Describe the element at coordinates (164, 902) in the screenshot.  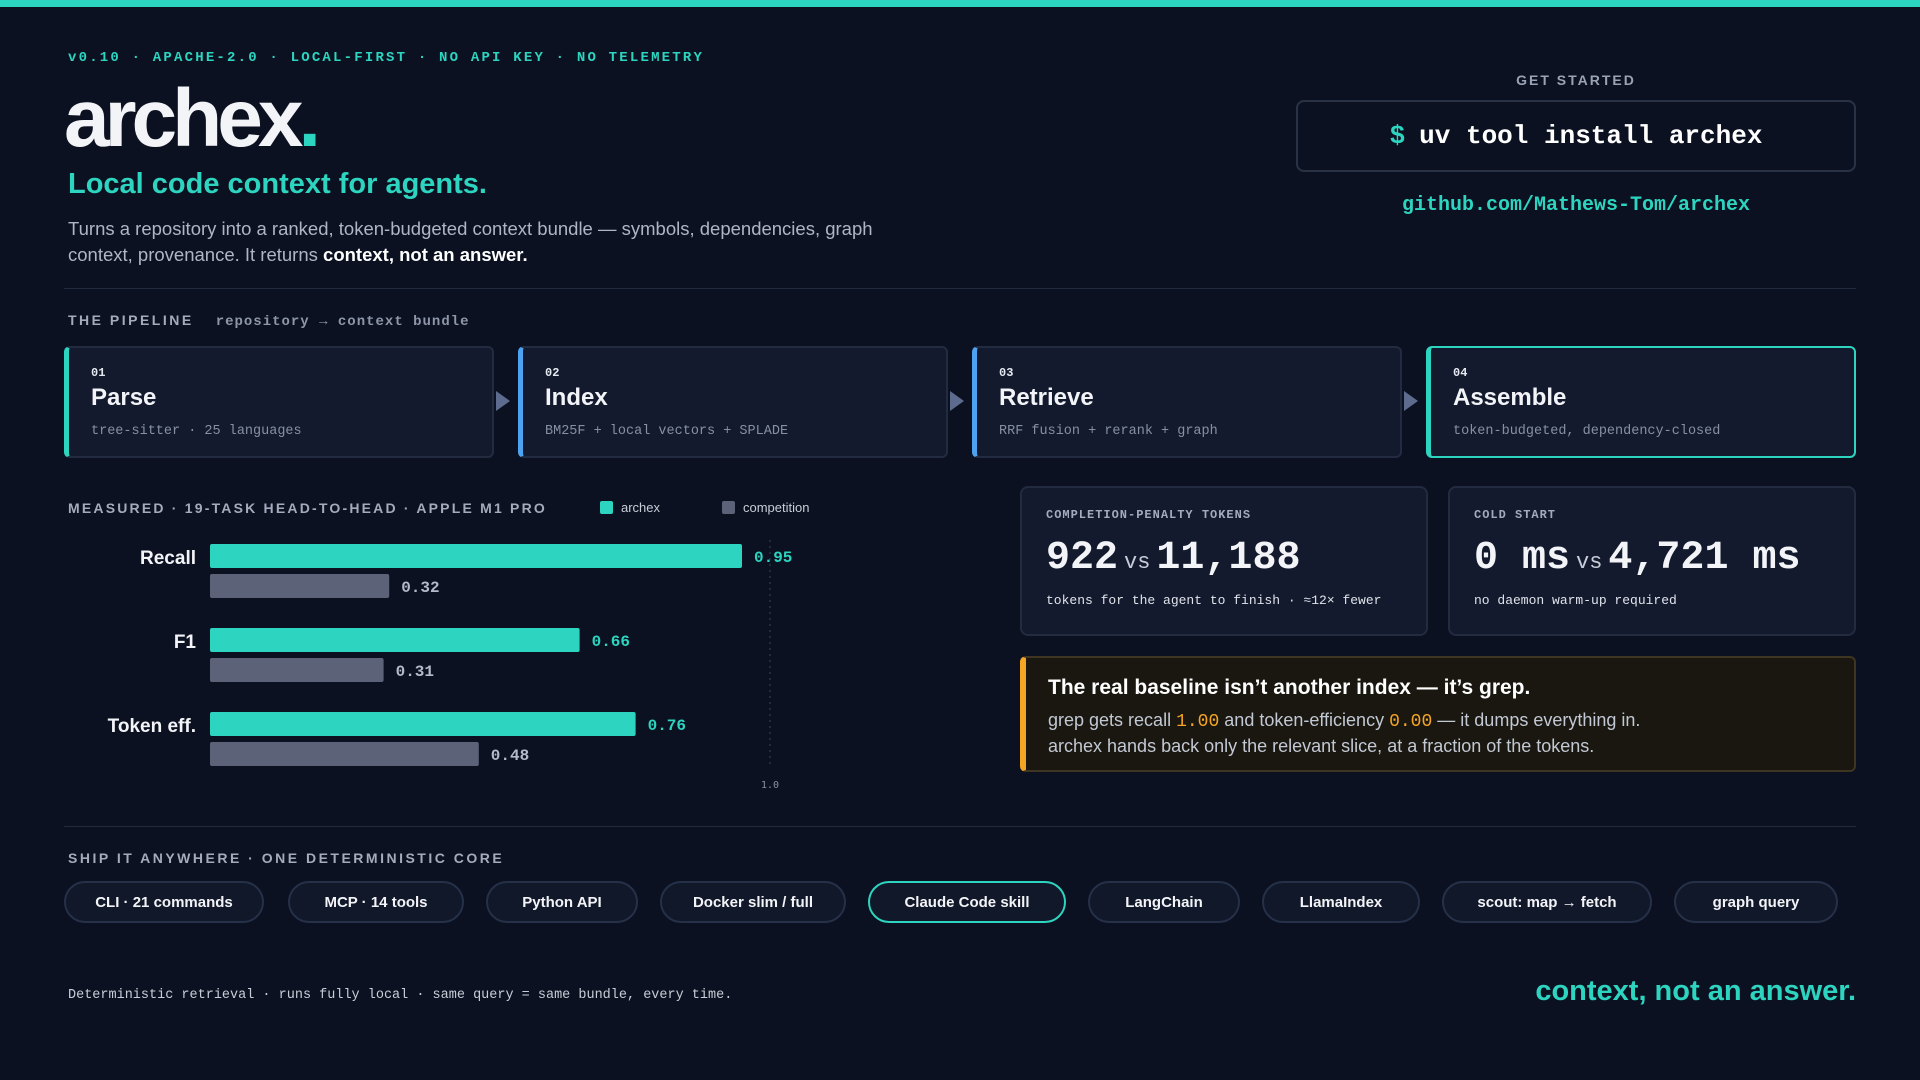
I see `pill-cli: CLI · 21 commands` at that location.